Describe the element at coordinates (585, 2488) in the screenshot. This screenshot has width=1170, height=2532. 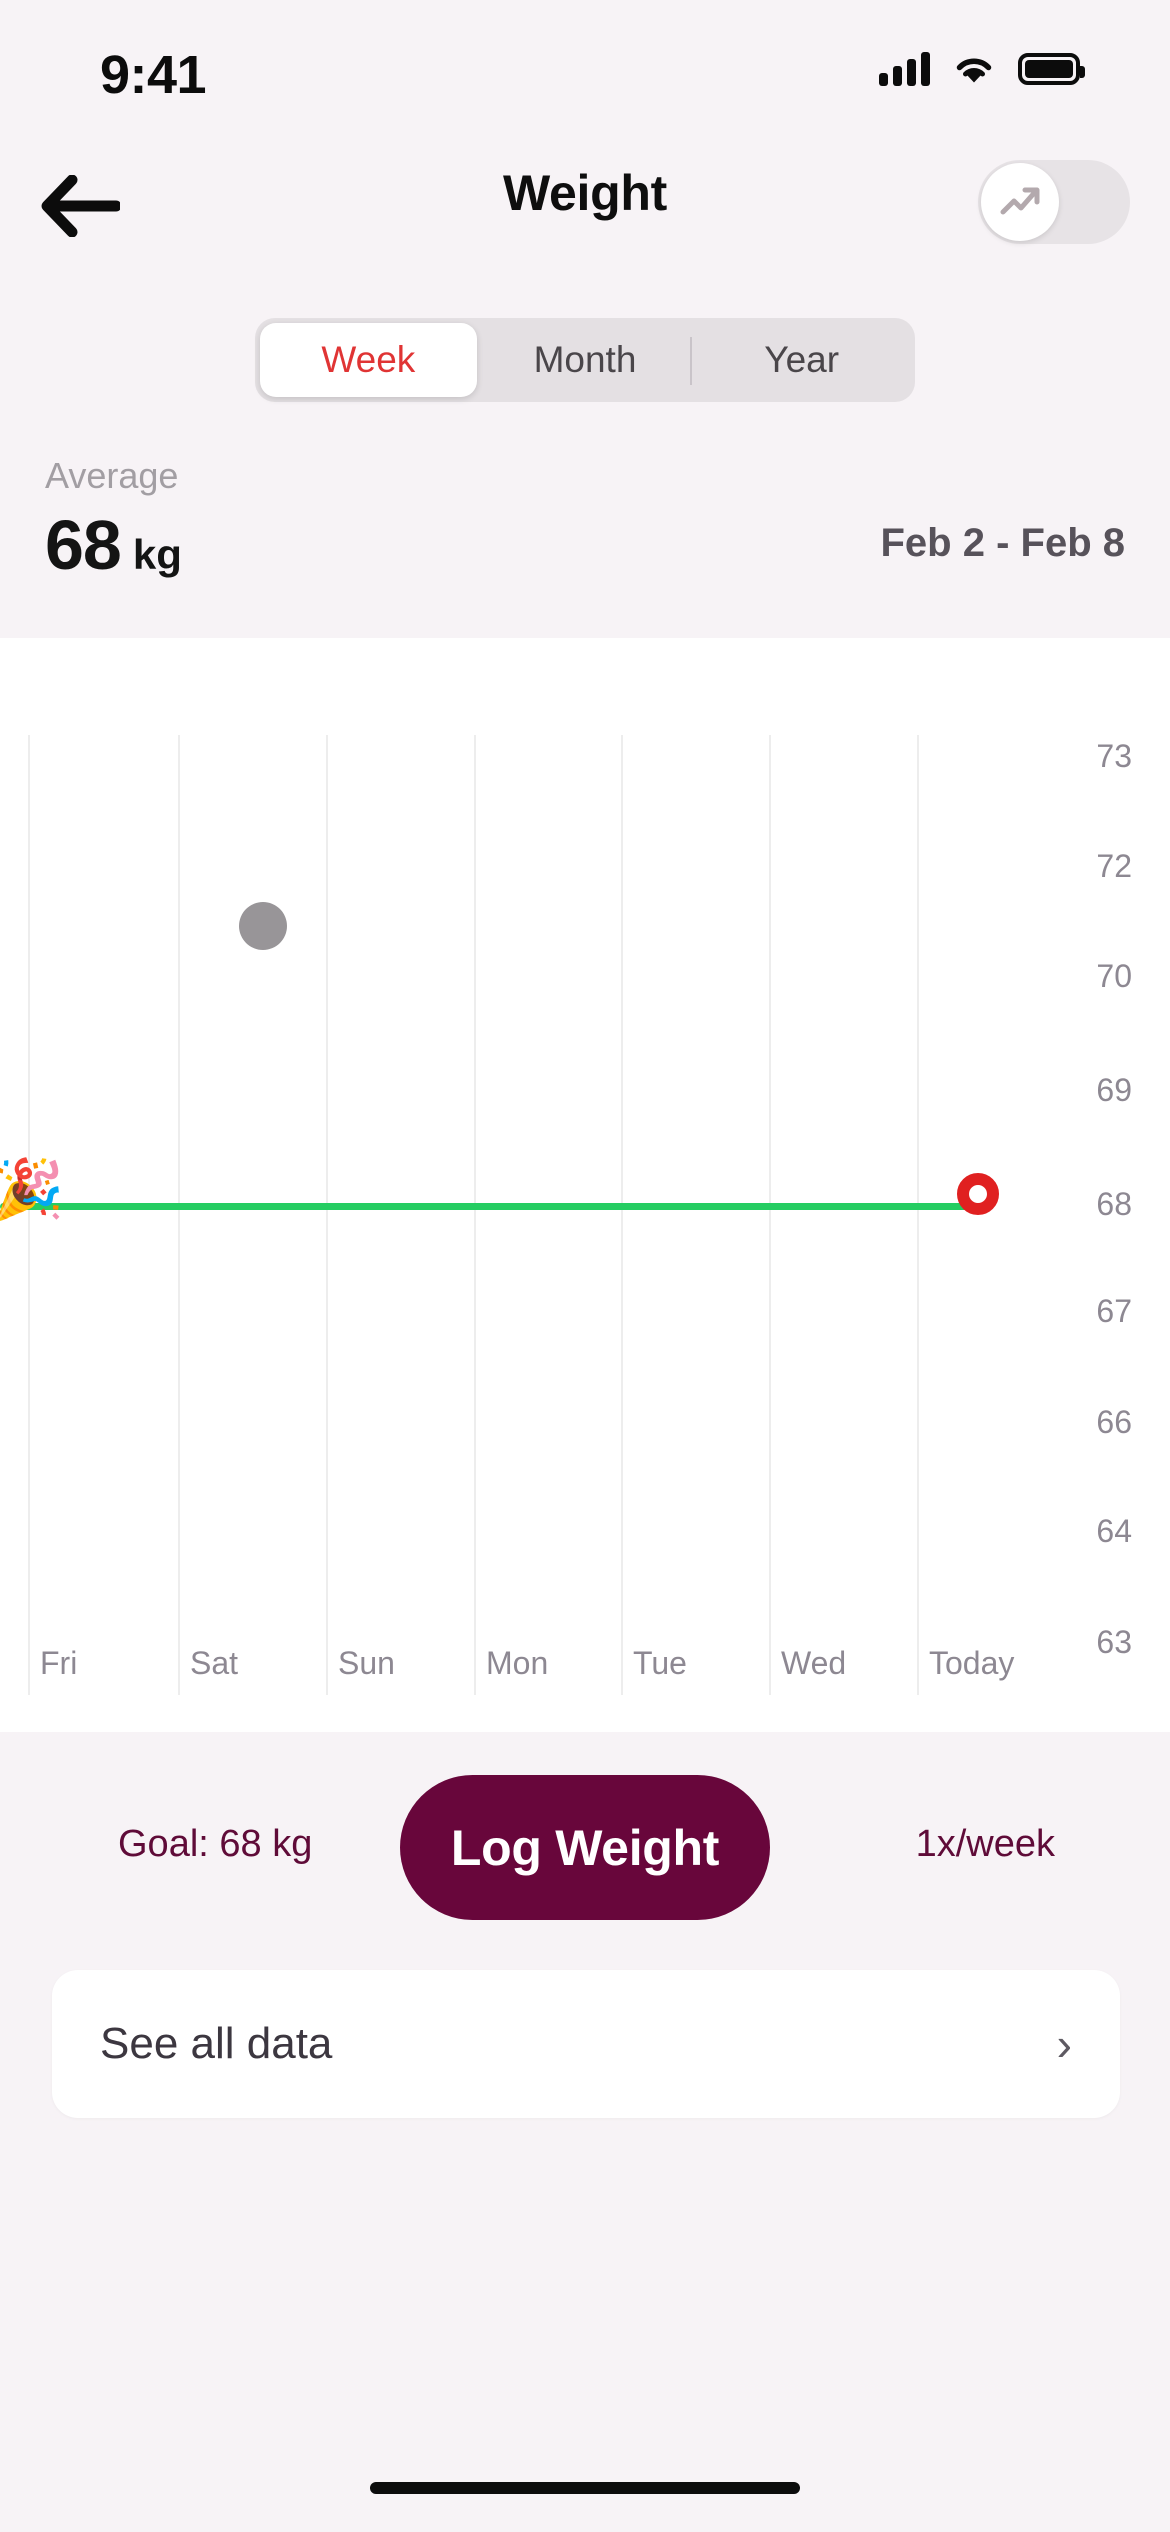
I see `home-indicator` at that location.